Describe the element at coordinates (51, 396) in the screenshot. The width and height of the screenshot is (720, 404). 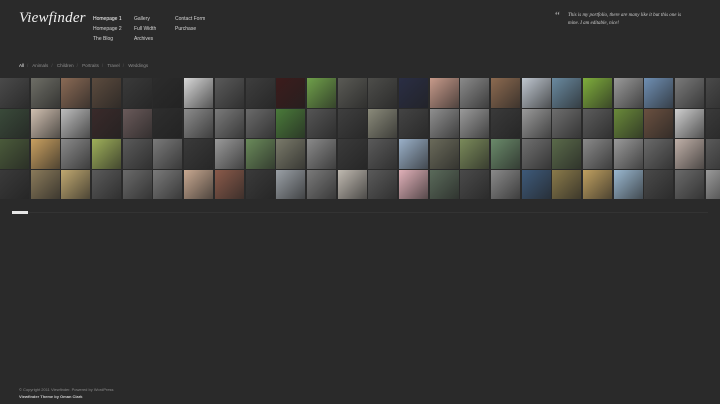
I see `footer-credit-text: Viewfinder Theme by Oman Clark` at that location.